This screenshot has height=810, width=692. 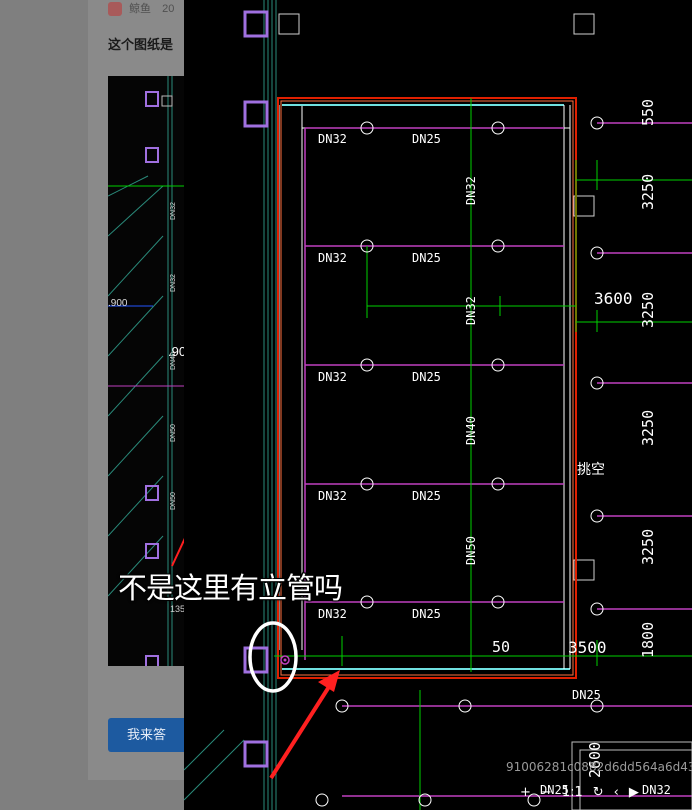 What do you see at coordinates (599, 767) in the screenshot?
I see `image-watermark: 91006281c0882d6dd564a6d434b` at bounding box center [599, 767].